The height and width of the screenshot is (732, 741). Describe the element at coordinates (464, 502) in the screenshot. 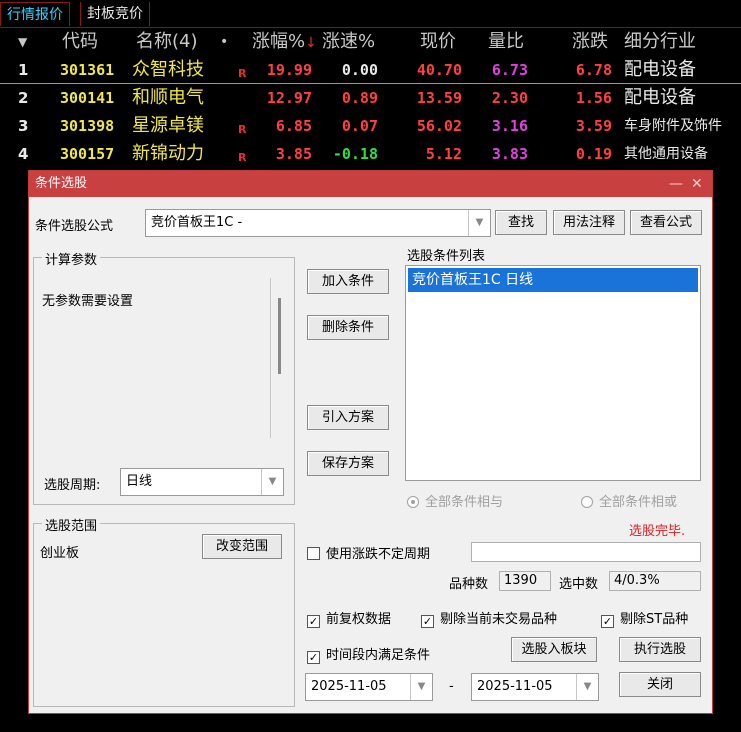

I see `radio-and-label: 全部条件相与` at that location.